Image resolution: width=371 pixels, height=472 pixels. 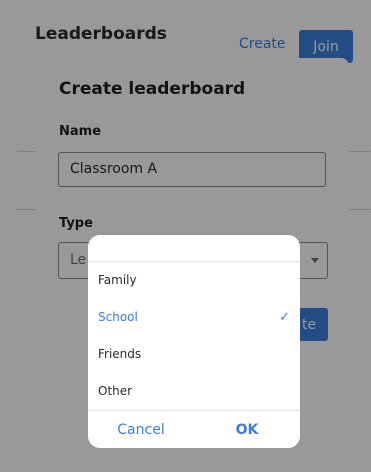 What do you see at coordinates (118, 317) in the screenshot?
I see `picker-option-label: School` at bounding box center [118, 317].